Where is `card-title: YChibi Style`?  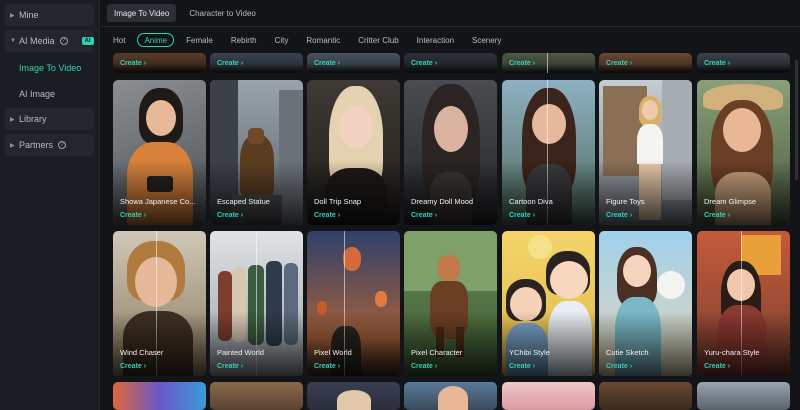
card-title: YChibi Style is located at coordinates (529, 352).